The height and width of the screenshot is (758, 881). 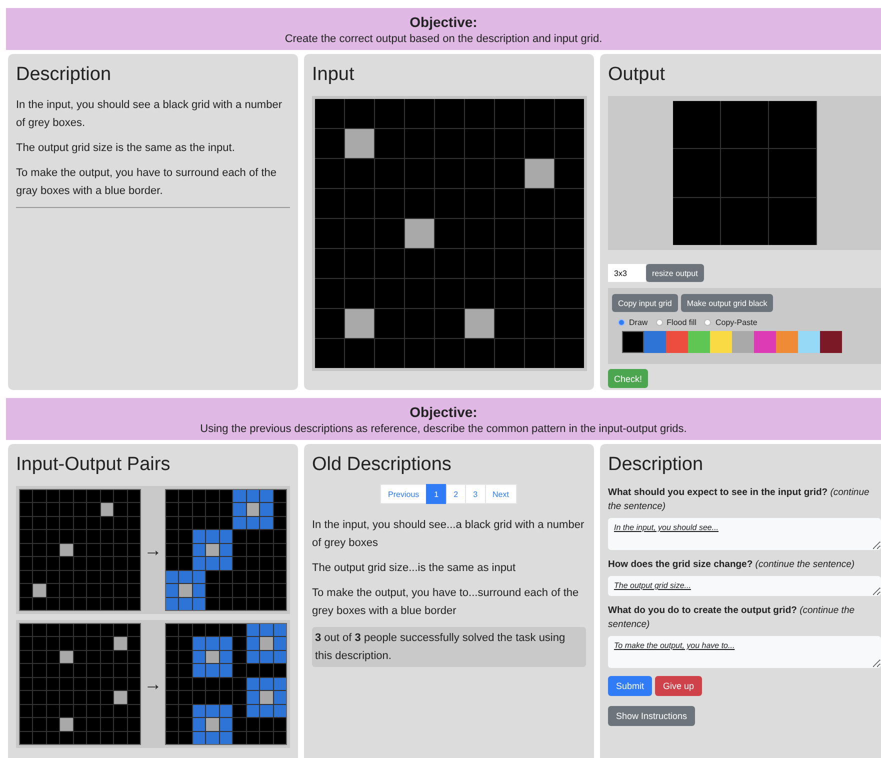 What do you see at coordinates (681, 322) in the screenshot?
I see `mode-label: Flood fill` at bounding box center [681, 322].